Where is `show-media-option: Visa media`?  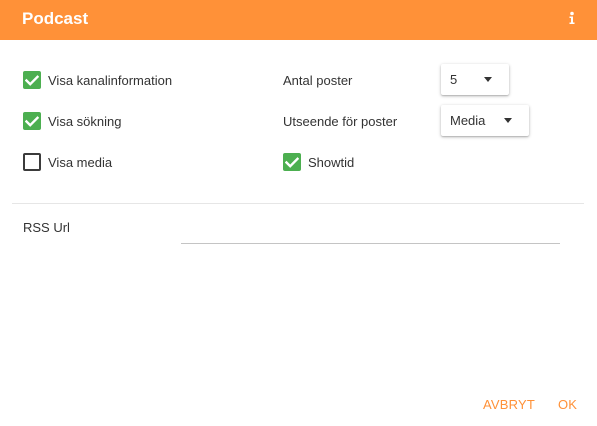 show-media-option: Visa media is located at coordinates (67, 162).